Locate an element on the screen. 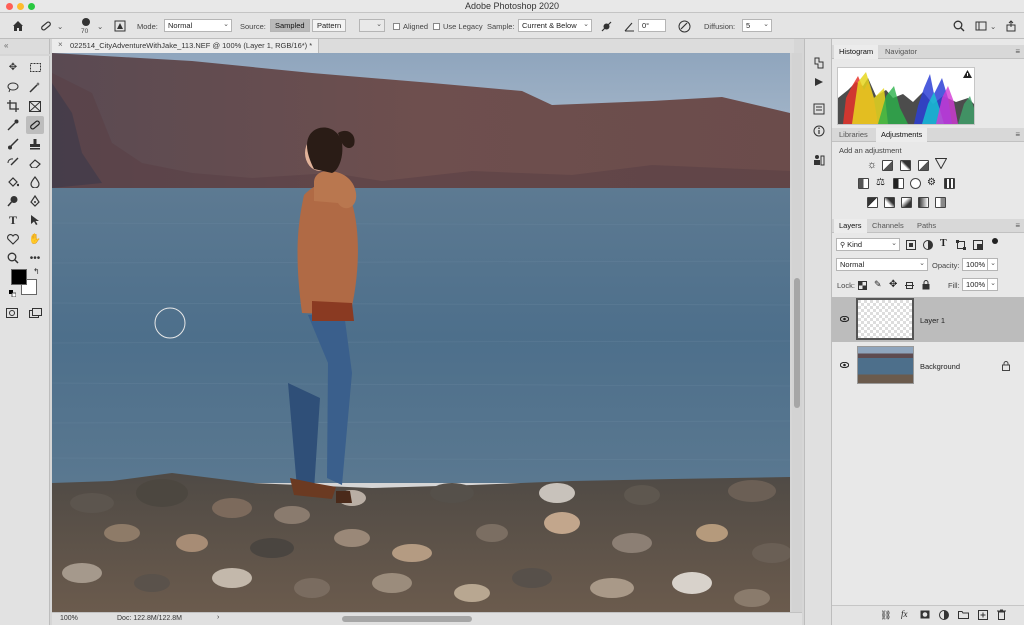 Image resolution: width=1024 pixels, height=625 pixels. blur-tool-icon is located at coordinates (35, 182).